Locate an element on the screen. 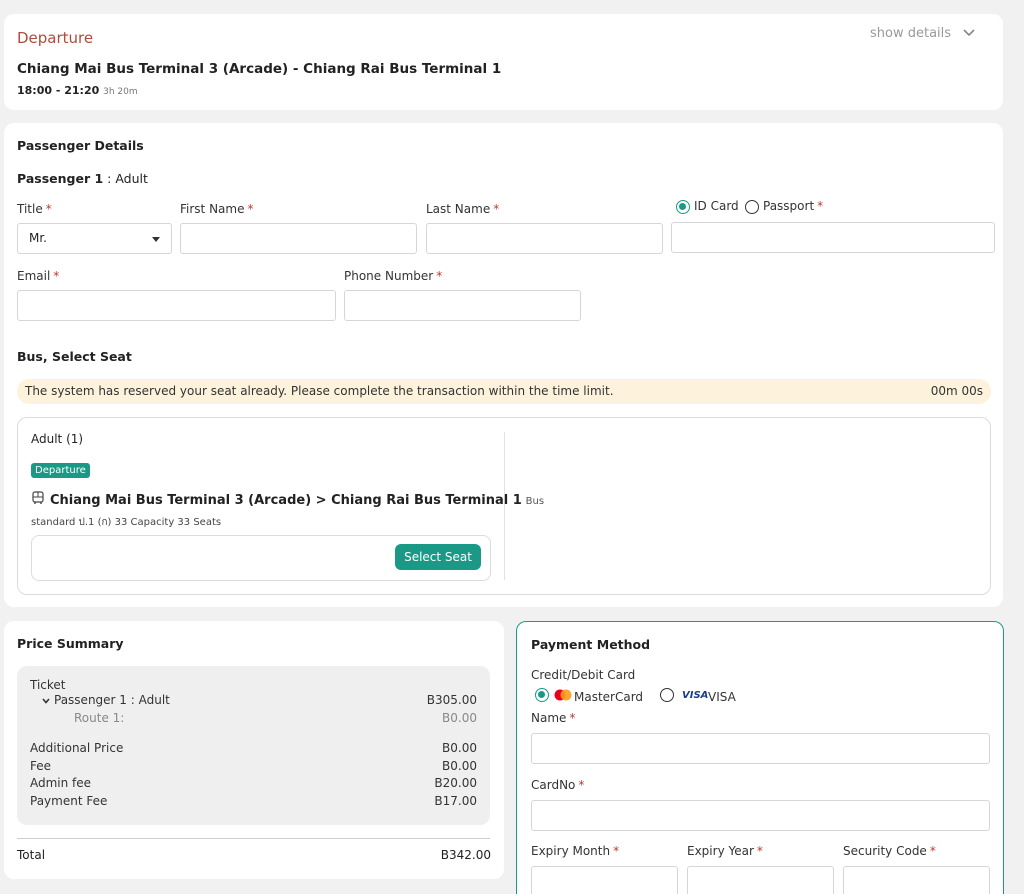  total-label: Total is located at coordinates (31, 855).